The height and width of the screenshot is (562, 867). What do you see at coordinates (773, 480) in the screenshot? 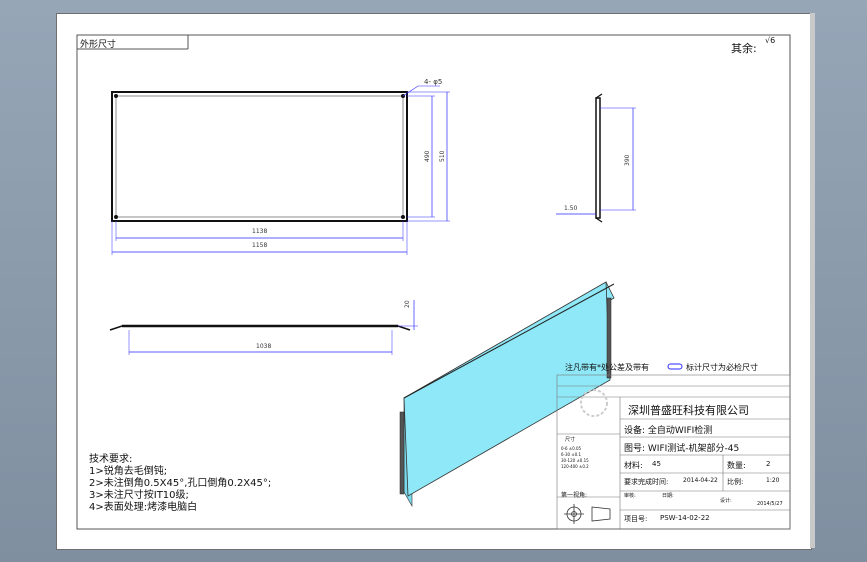
I see `scale-value: 1:20` at bounding box center [773, 480].